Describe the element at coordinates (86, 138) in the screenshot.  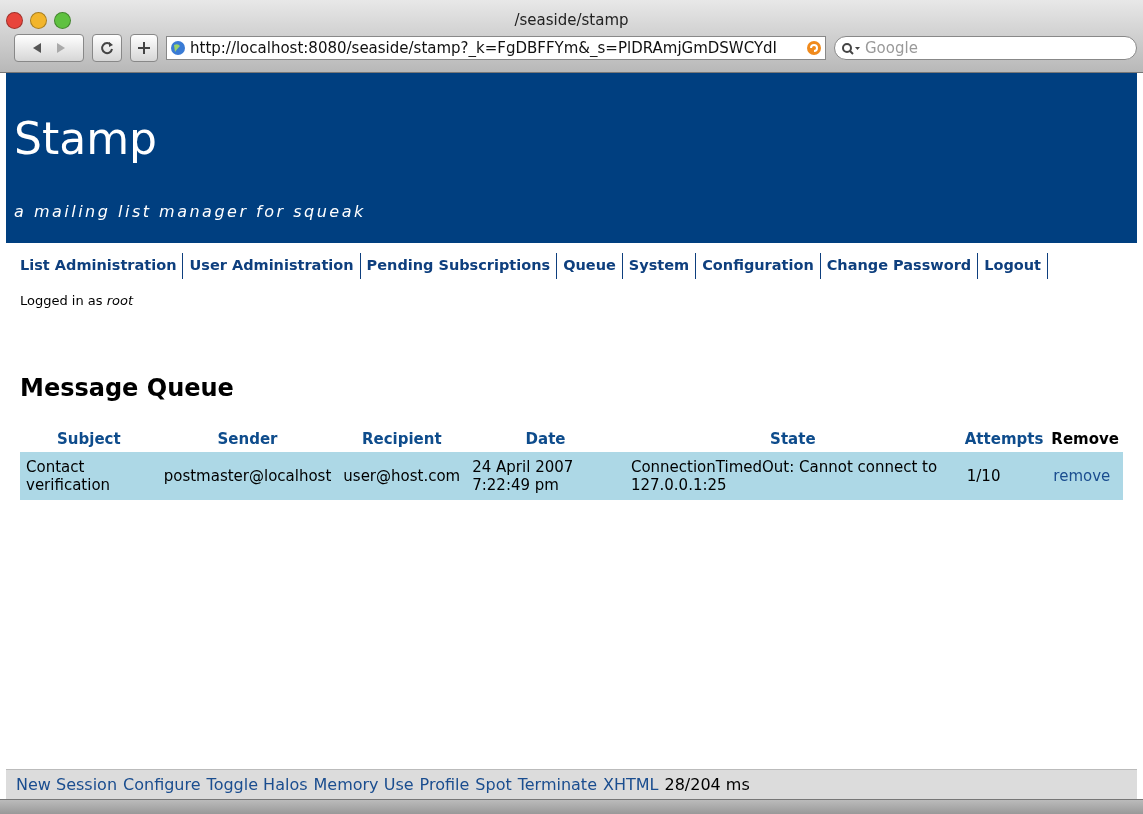
I see `site-title: Stamp` at that location.